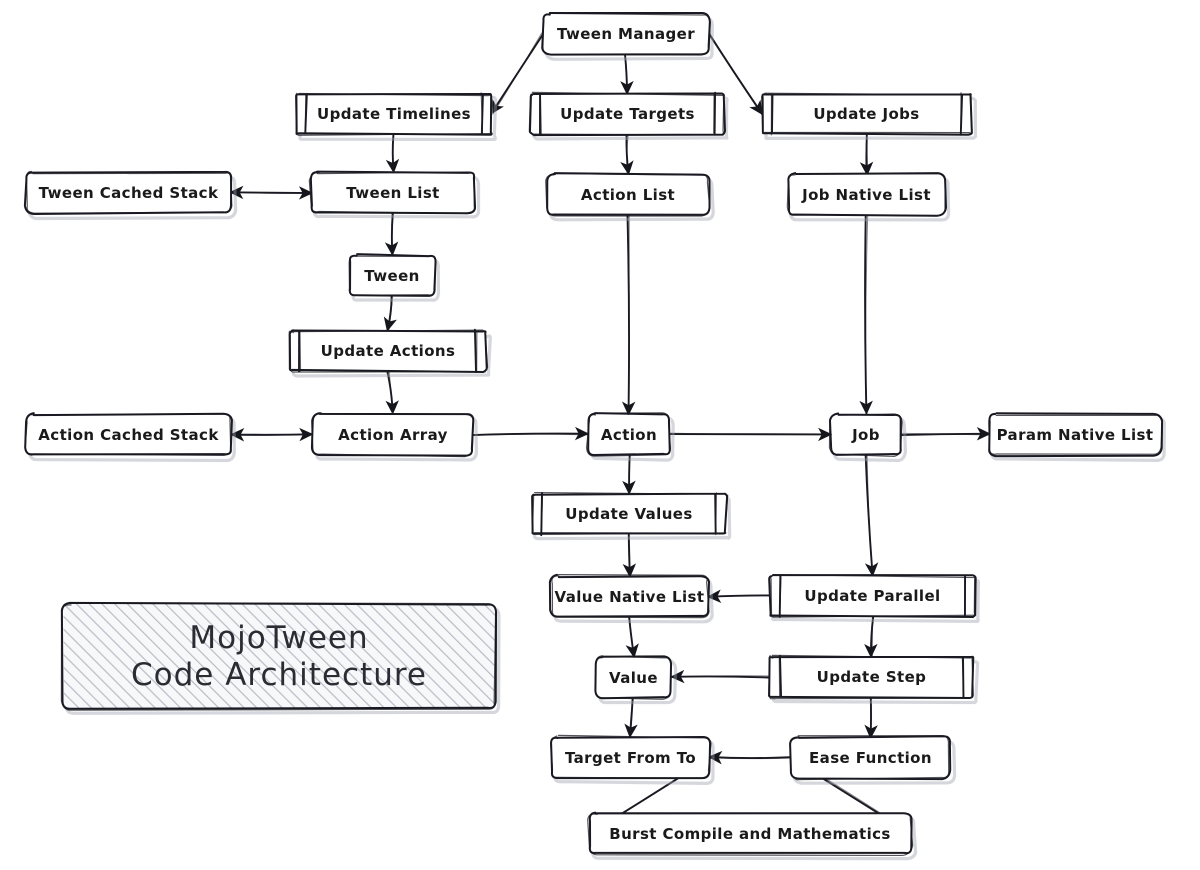 Image resolution: width=1200 pixels, height=870 pixels. Describe the element at coordinates (720, 676) in the screenshot. I see `edge-update-step-to-value` at that location.